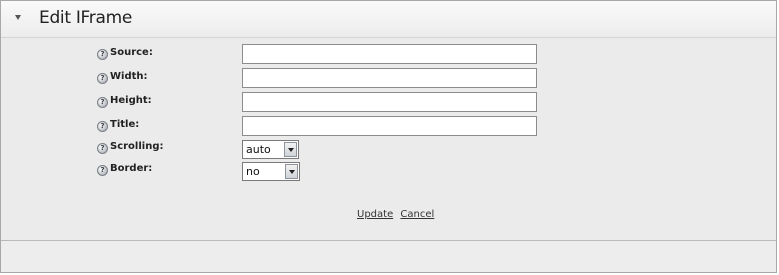 The image size is (779, 275). I want to click on height-label: ? Height:, so click(124, 101).